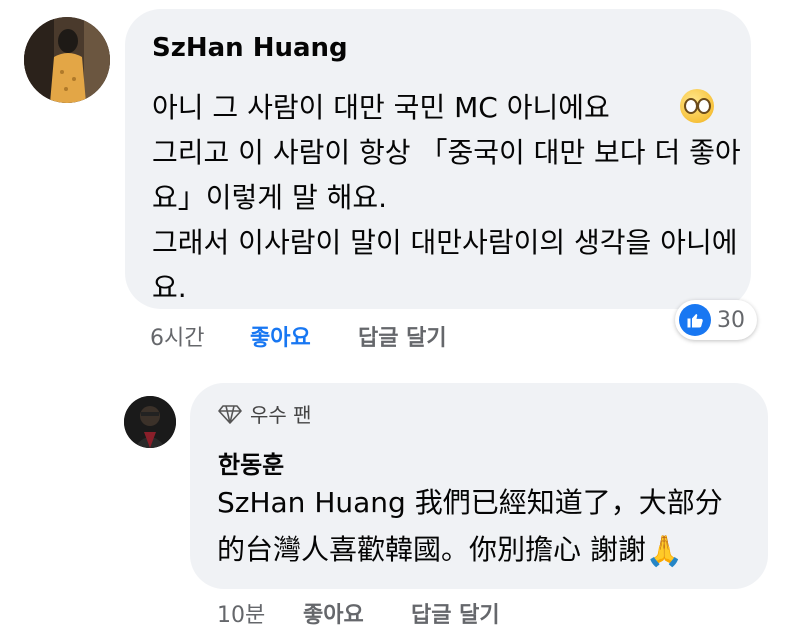 This screenshot has width=800, height=644. What do you see at coordinates (251, 462) in the screenshot?
I see `reply-author: 한동훈` at bounding box center [251, 462].